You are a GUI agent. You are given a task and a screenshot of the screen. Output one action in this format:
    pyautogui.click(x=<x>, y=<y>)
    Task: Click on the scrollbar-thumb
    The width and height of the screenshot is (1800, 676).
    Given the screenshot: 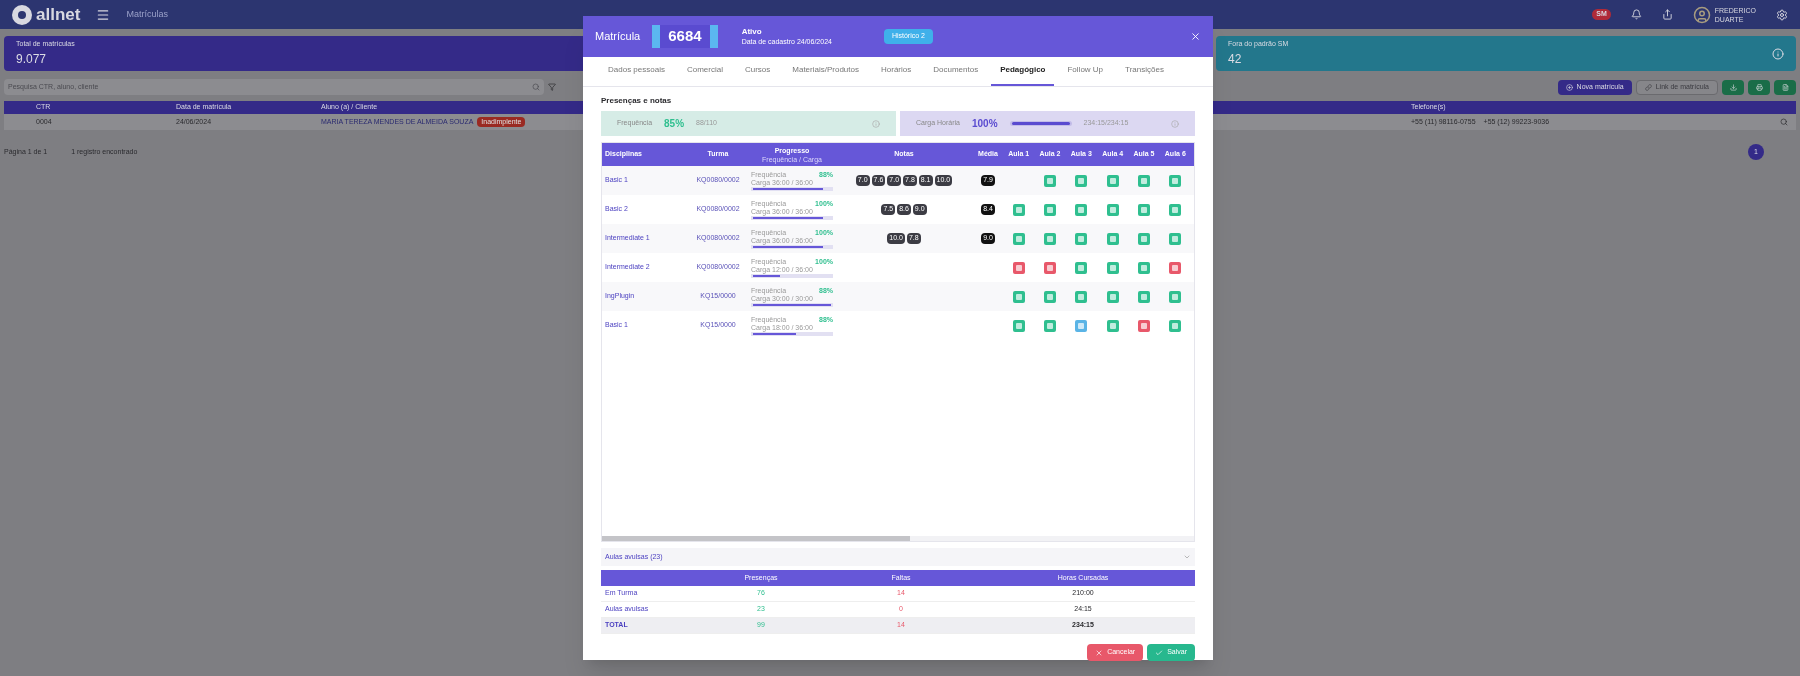 What is the action you would take?
    pyautogui.click(x=756, y=538)
    